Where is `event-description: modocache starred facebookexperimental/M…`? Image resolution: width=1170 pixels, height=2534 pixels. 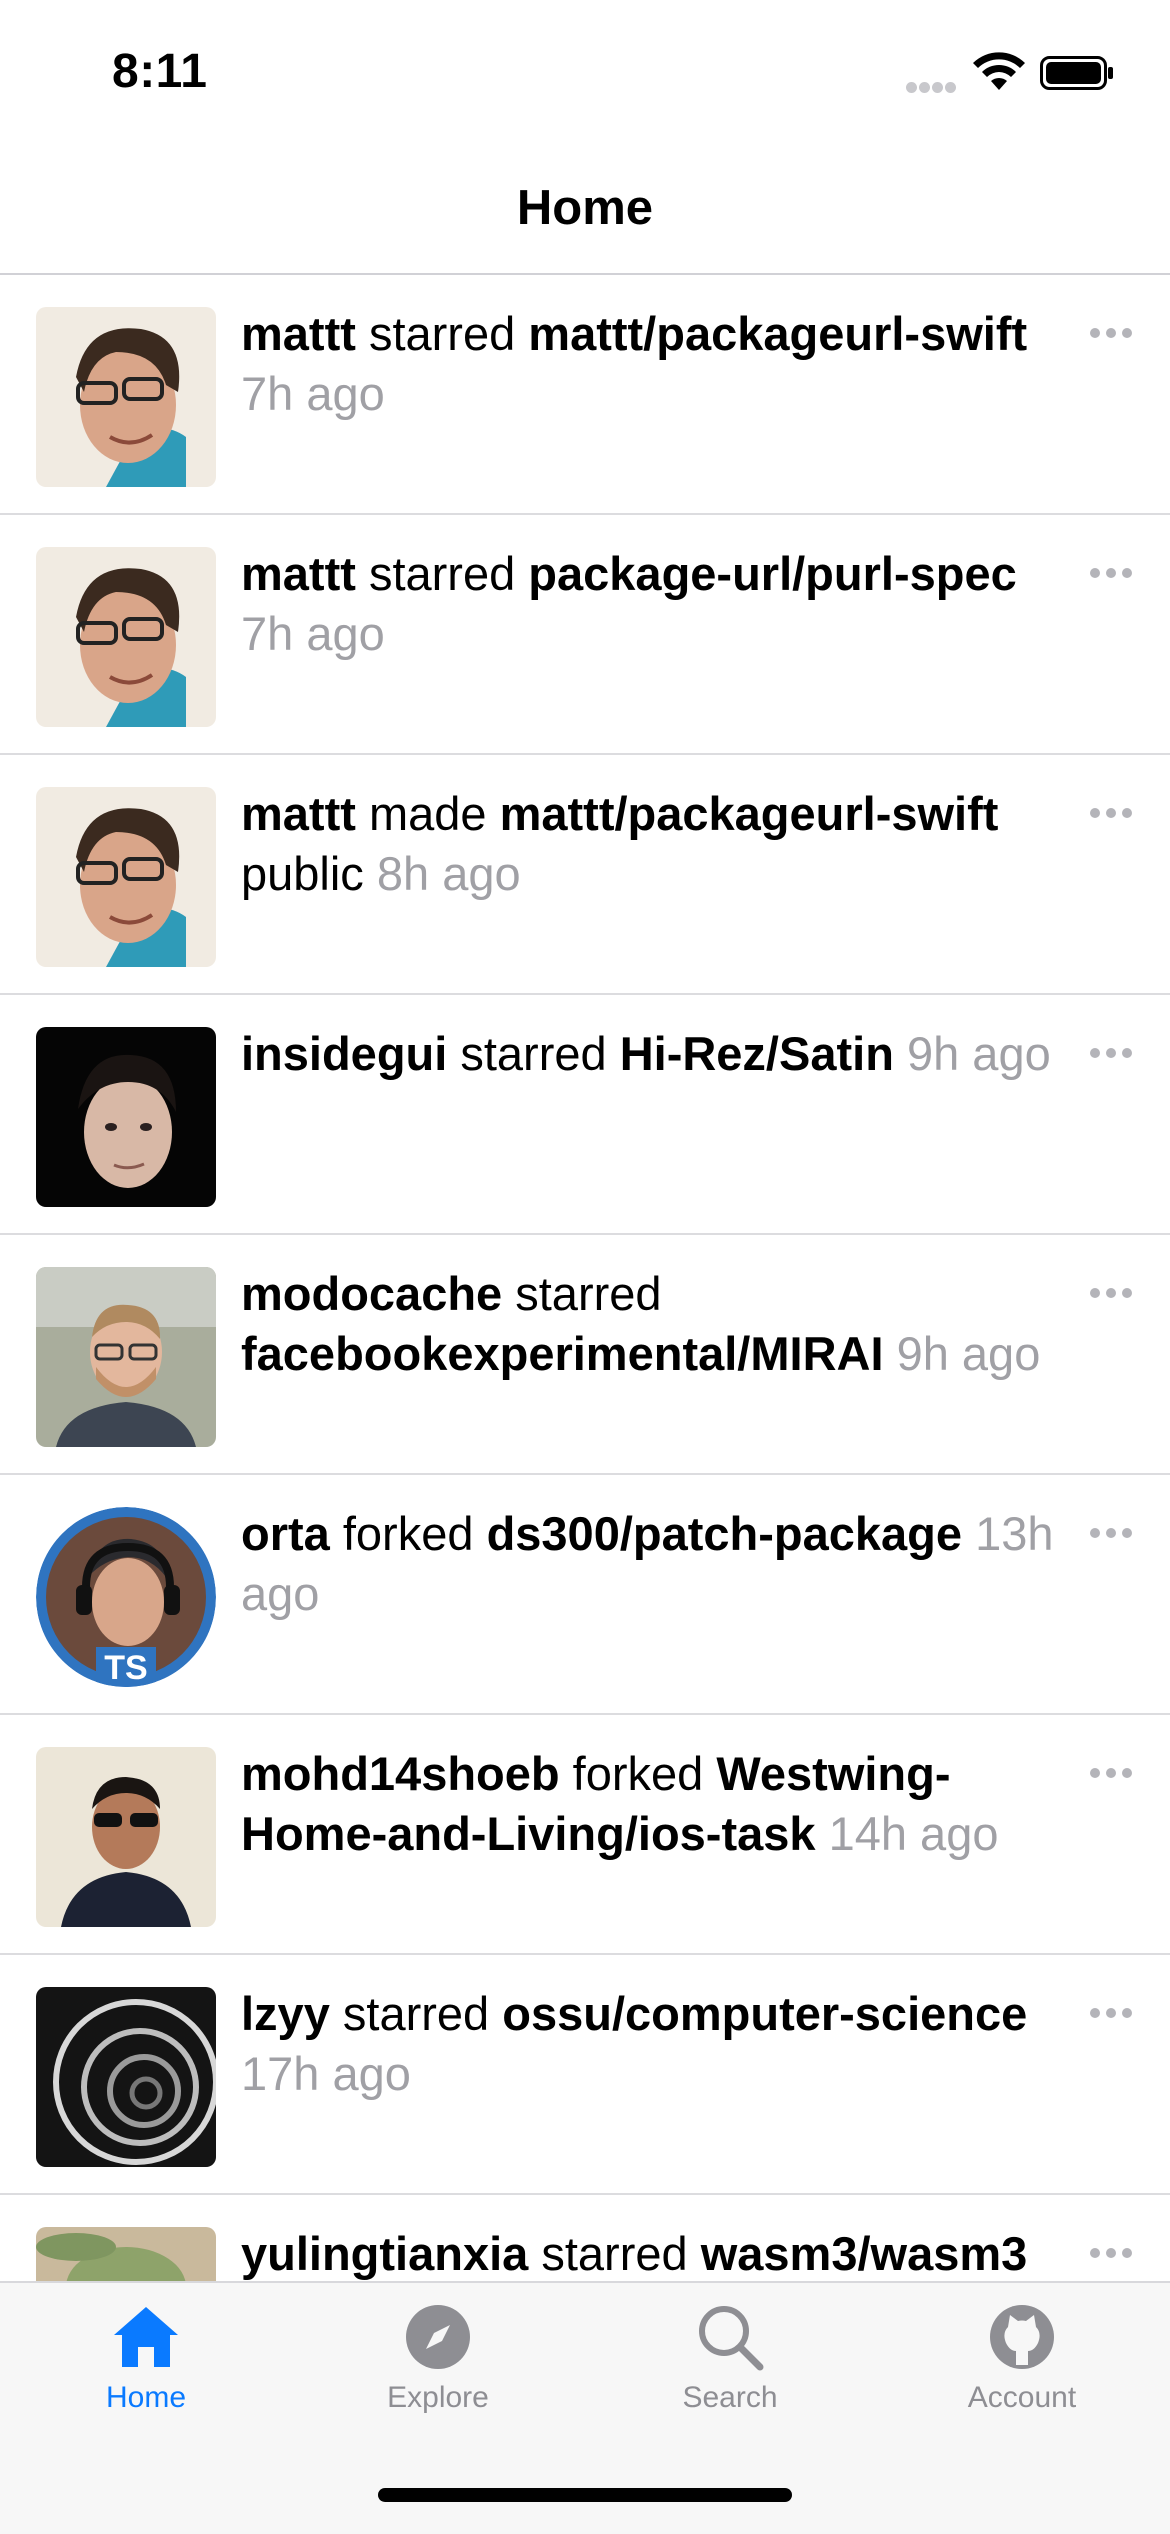 event-description: modocache starred facebookexperimental/M… is located at coordinates (656, 1324).